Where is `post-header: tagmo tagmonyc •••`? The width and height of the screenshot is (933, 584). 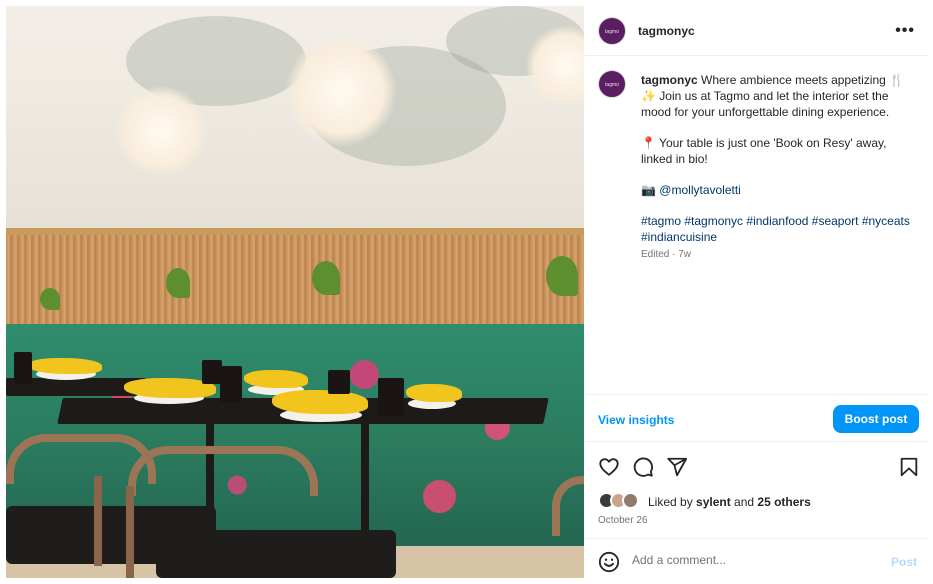 post-header: tagmo tagmonyc ••• is located at coordinates (756, 31).